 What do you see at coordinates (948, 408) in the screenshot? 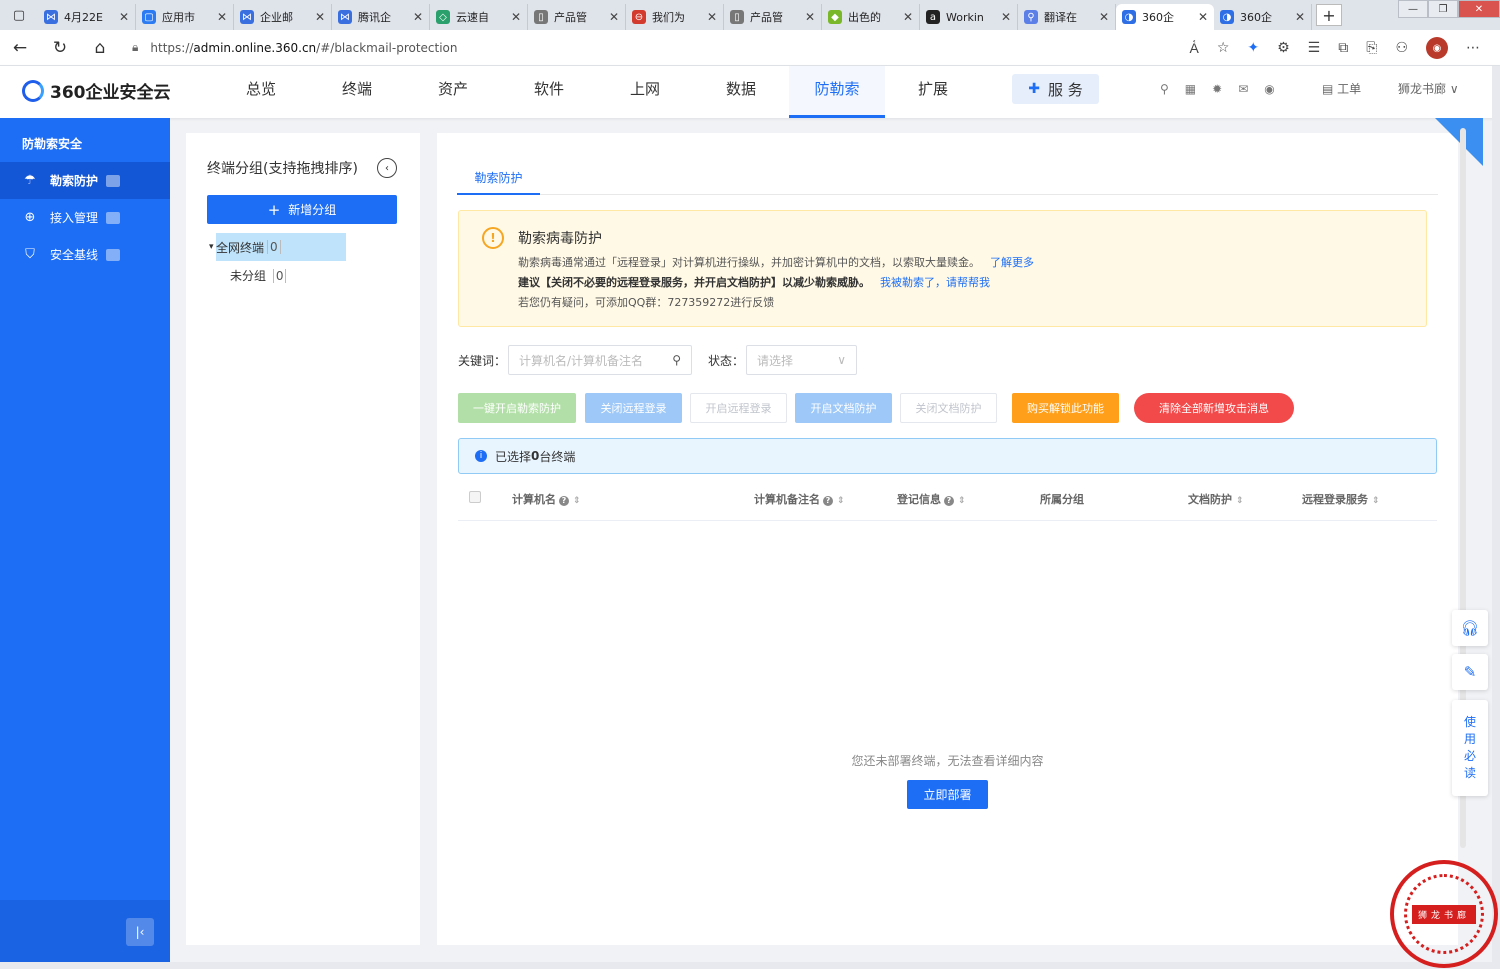
I see `disable-document-protection-button: 关闭文档防护` at bounding box center [948, 408].